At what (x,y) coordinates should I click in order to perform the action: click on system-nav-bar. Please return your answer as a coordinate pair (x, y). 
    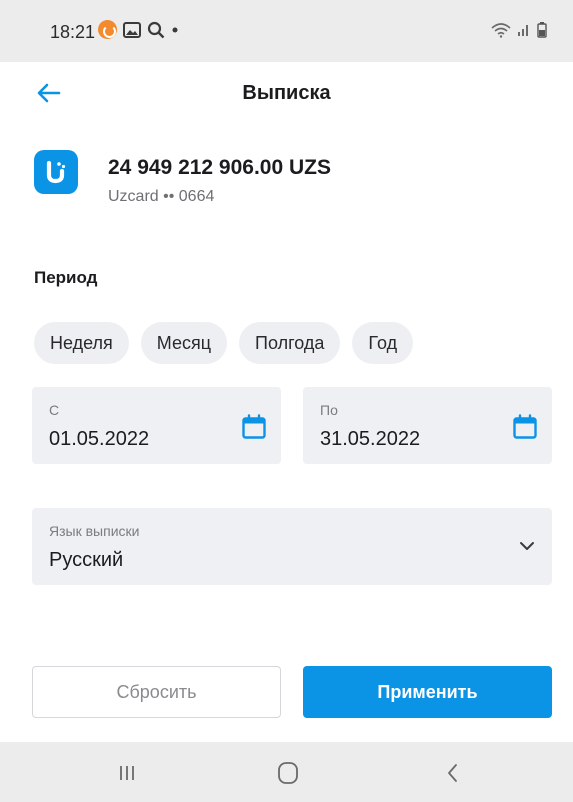
    Looking at the image, I should click on (286, 772).